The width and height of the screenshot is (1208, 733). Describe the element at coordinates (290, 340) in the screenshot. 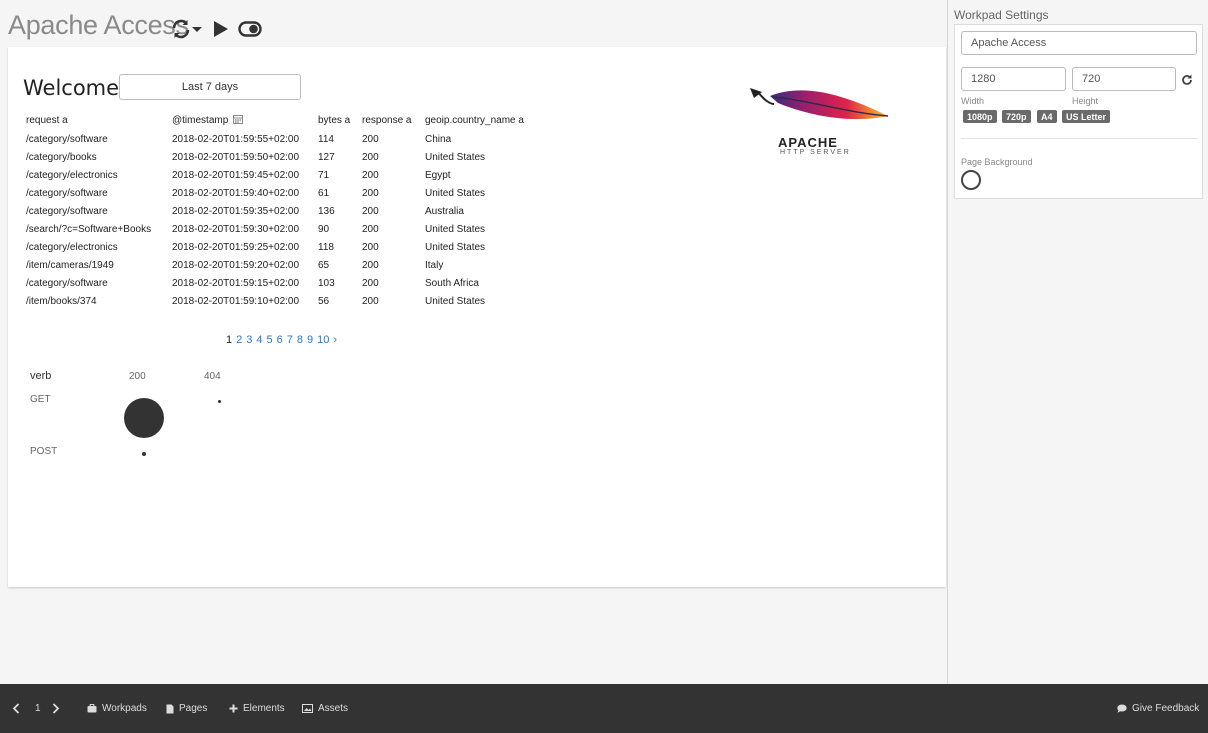

I see `page-link-7: 7` at that location.